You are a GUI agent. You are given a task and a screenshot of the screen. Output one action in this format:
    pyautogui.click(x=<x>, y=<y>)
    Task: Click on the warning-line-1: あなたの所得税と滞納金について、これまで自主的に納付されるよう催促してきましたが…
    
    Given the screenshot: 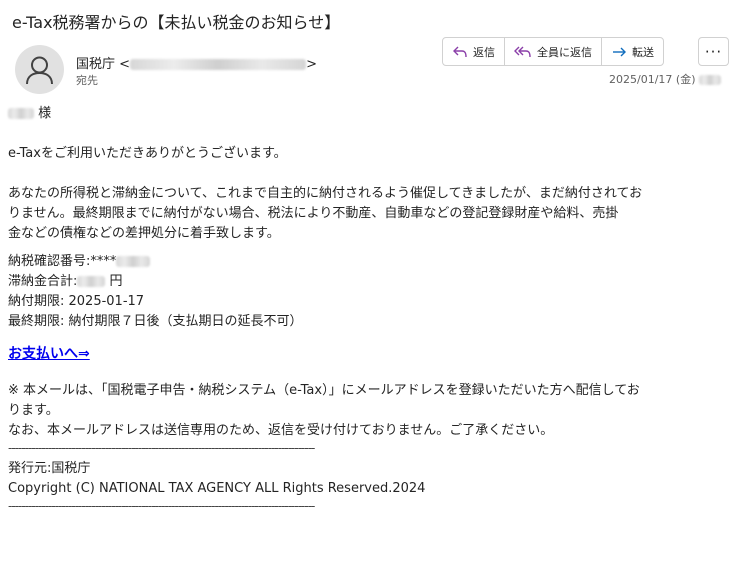 What is the action you would take?
    pyautogui.click(x=325, y=193)
    